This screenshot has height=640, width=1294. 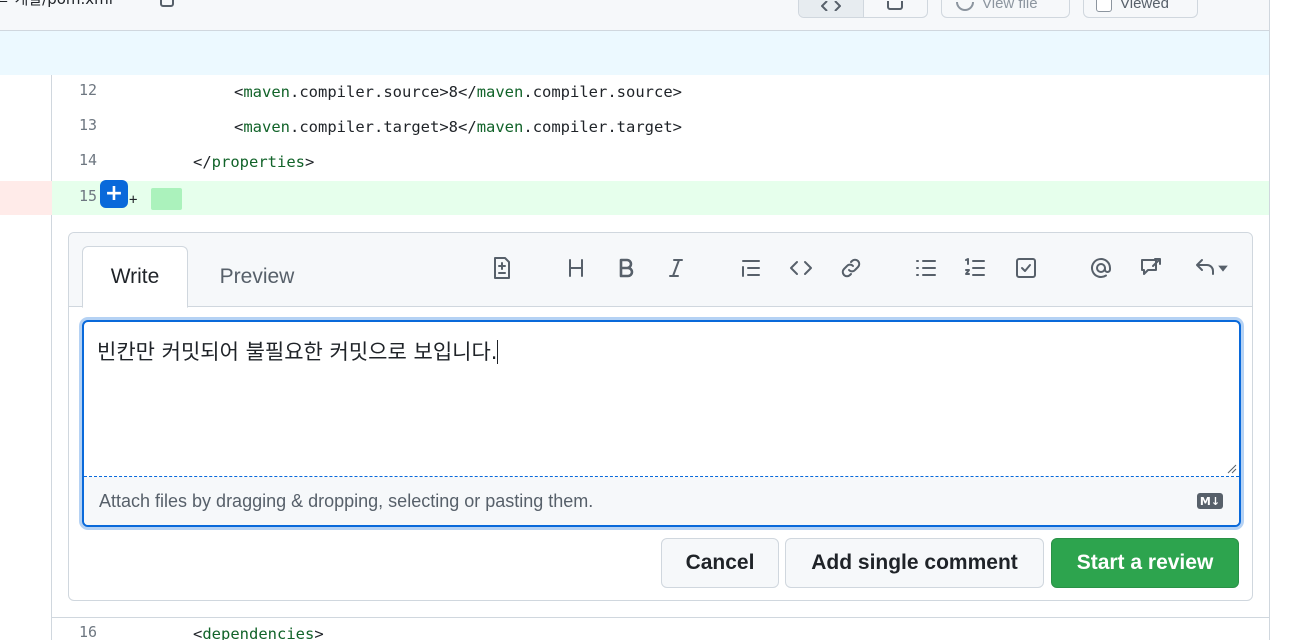 What do you see at coordinates (74, 631) in the screenshot?
I see `line-number: 16` at bounding box center [74, 631].